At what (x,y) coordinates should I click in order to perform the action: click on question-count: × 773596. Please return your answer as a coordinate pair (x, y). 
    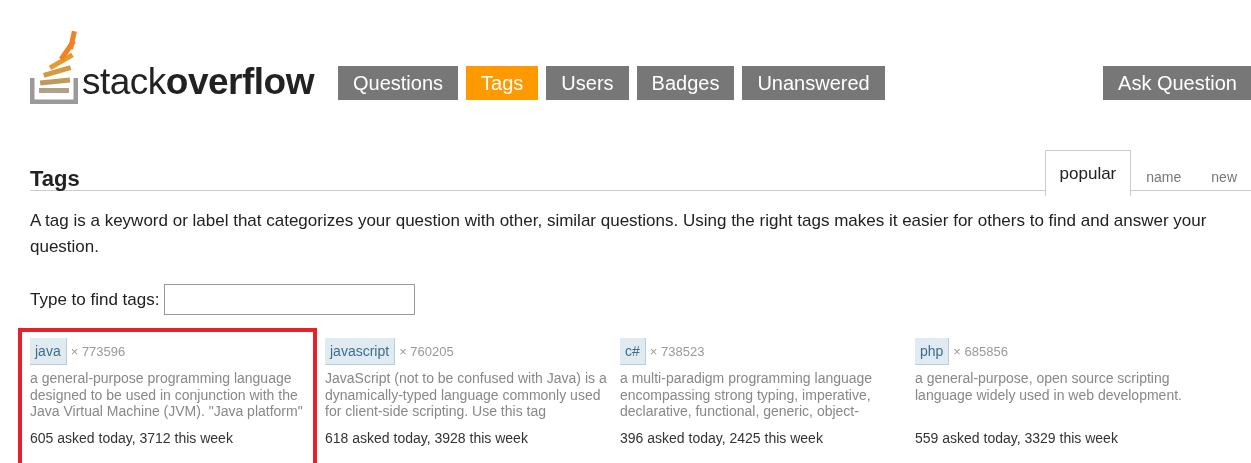
    Looking at the image, I should click on (98, 351).